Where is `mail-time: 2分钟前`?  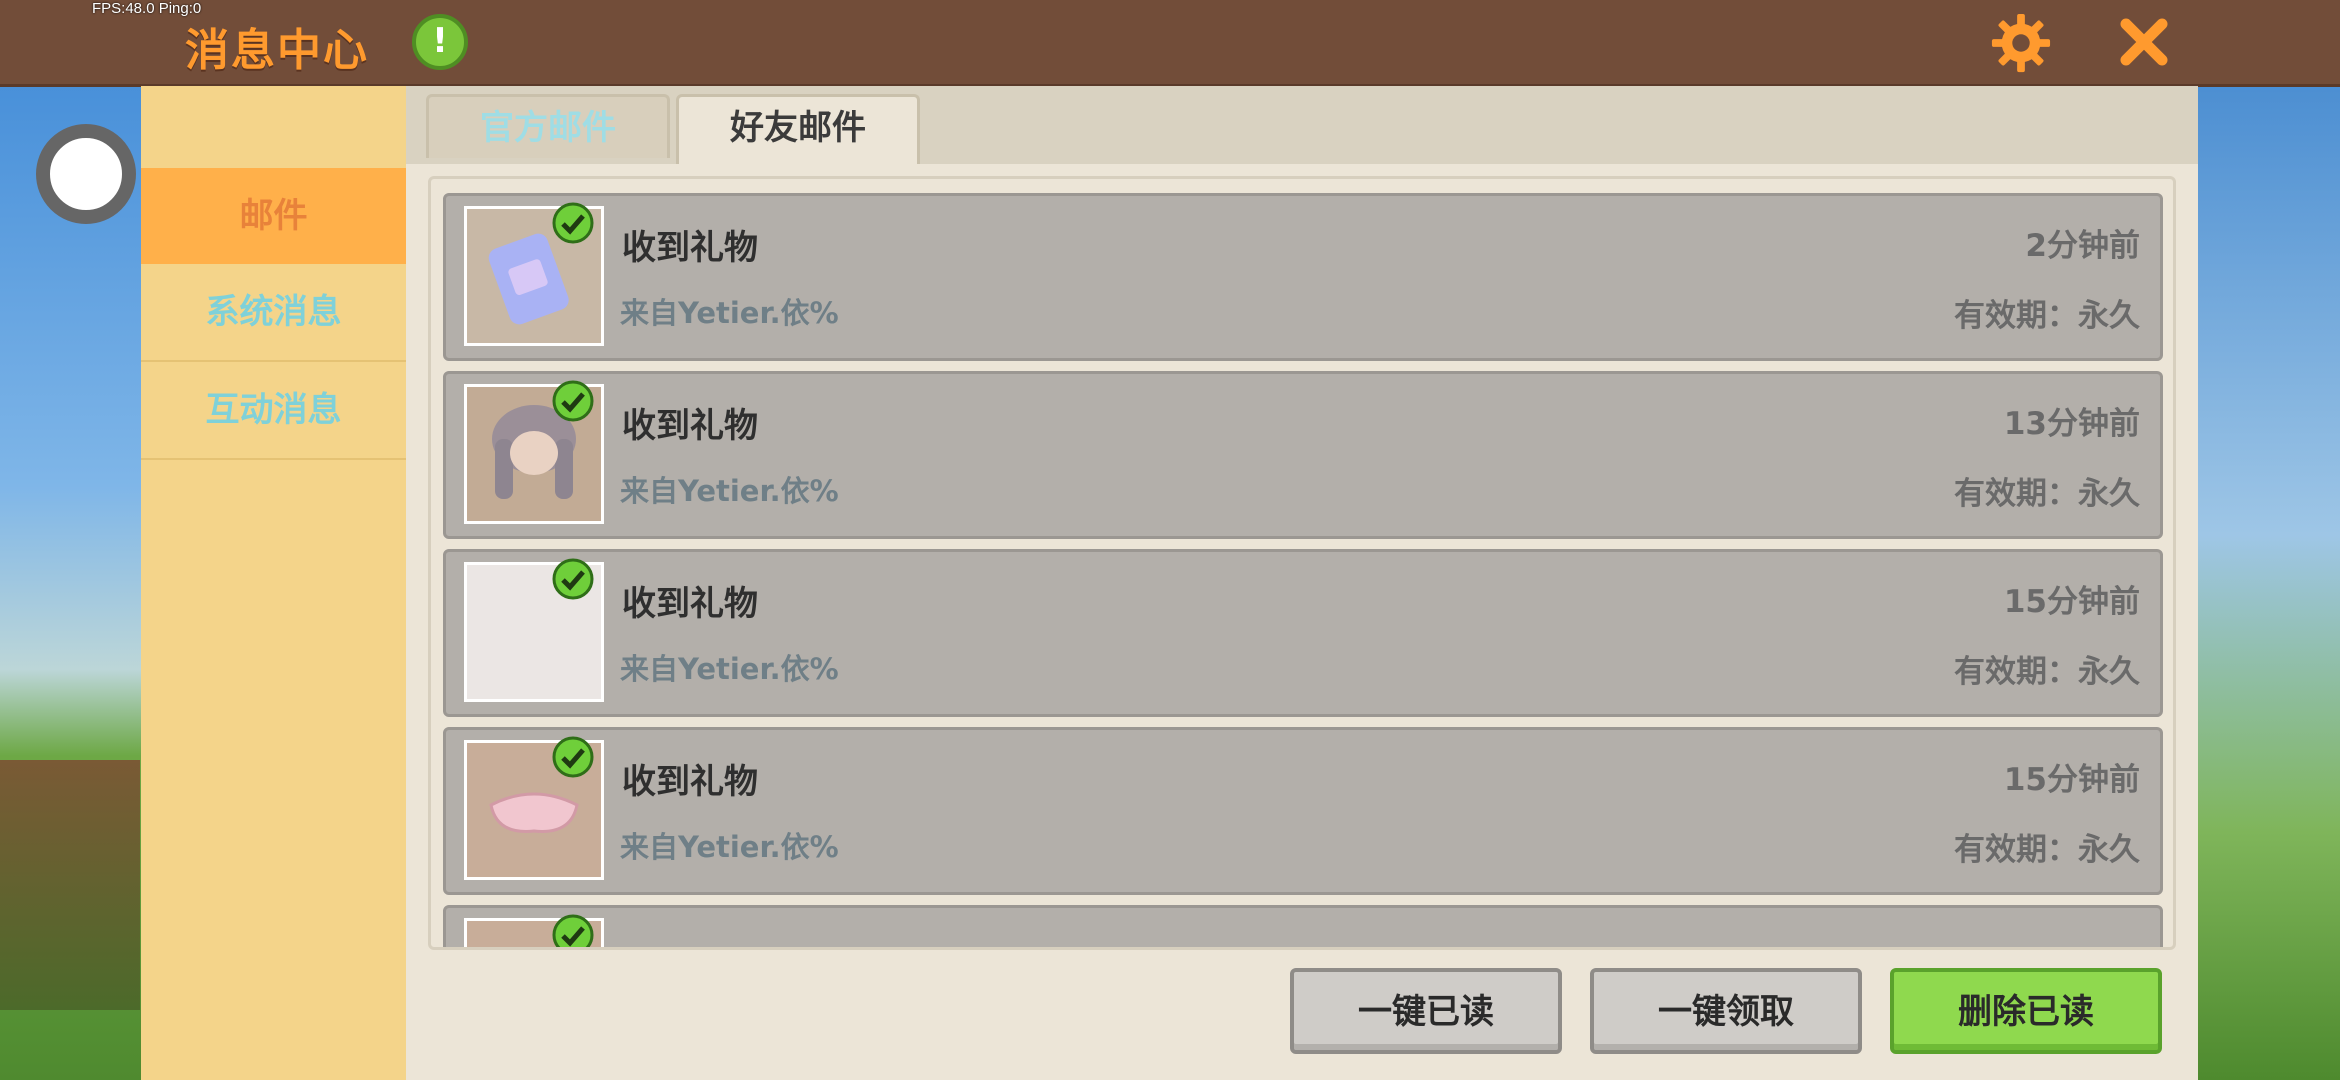
mail-time: 2分钟前 is located at coordinates (2082, 246).